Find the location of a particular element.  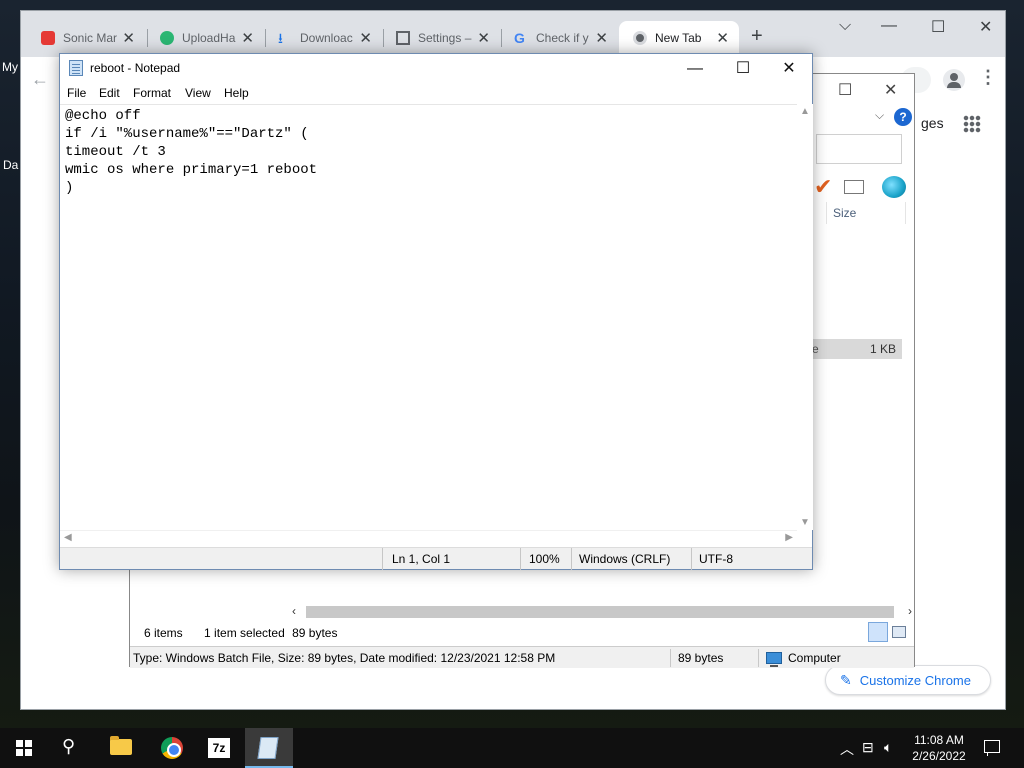

network-icon: ⊟ is located at coordinates (868, 747).